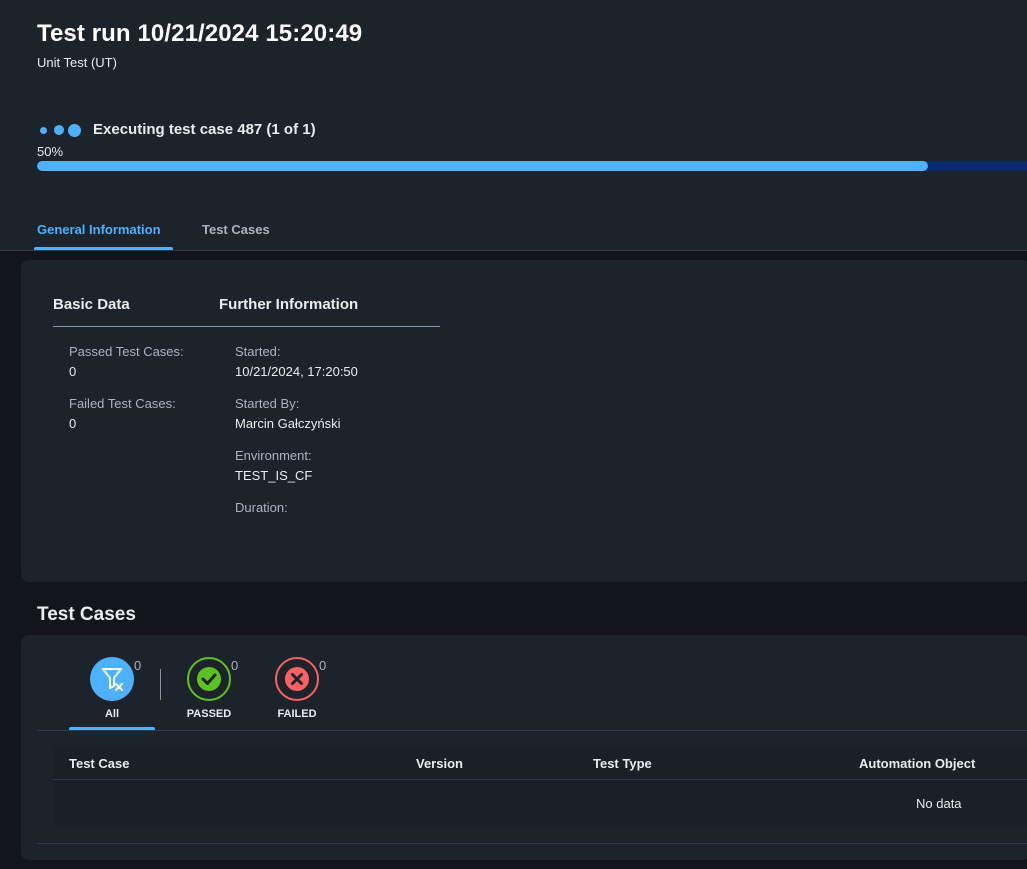 The width and height of the screenshot is (1027, 869). I want to click on column-header-version: Version, so click(439, 763).